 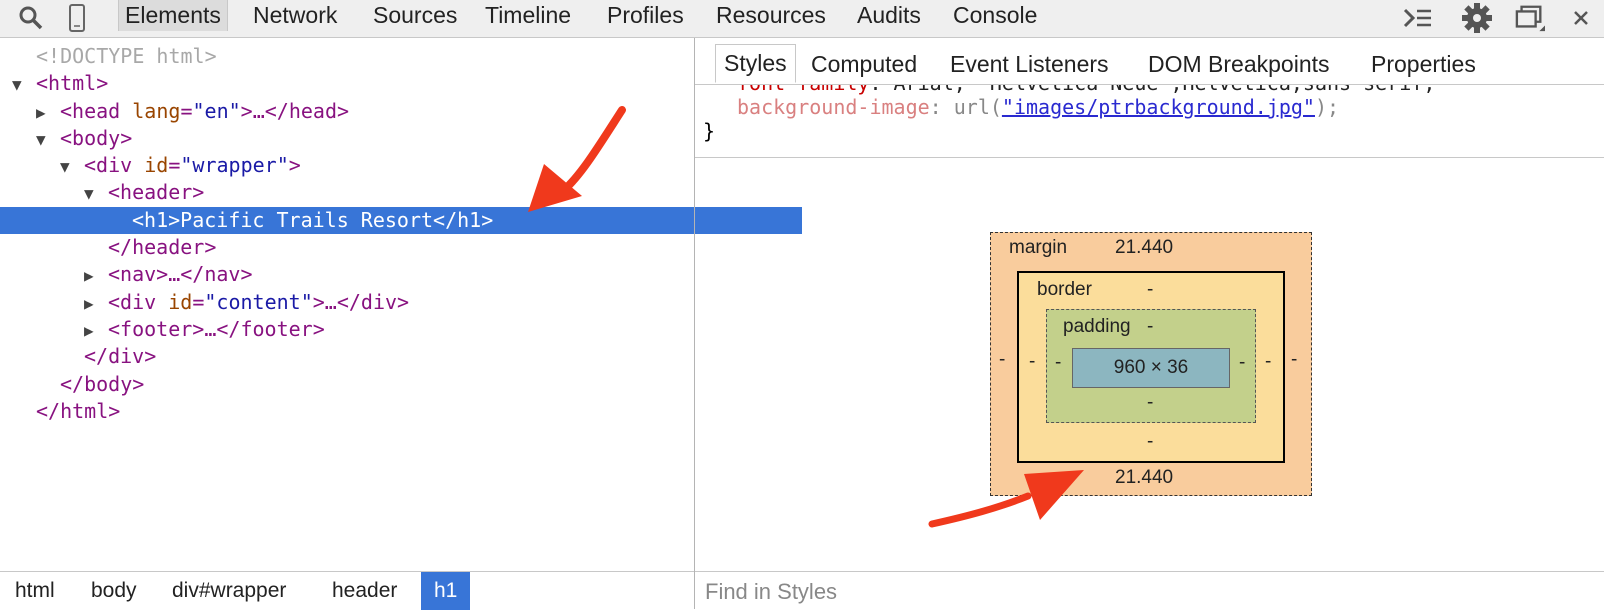 What do you see at coordinates (1239, 64) in the screenshot?
I see `tab-dom-breakpoints: DOM Breakpoints` at bounding box center [1239, 64].